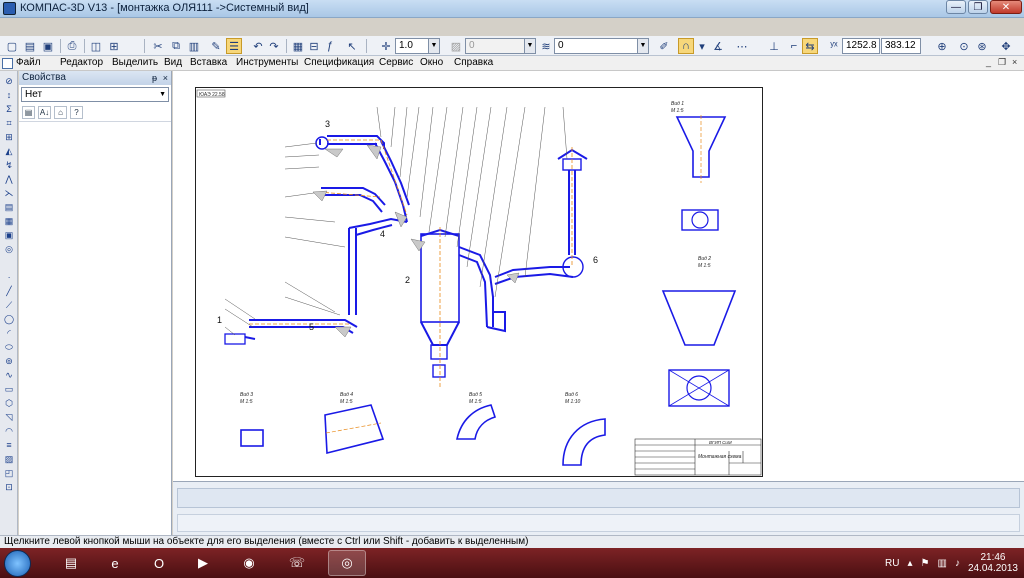 The image size is (1024, 578). I want to click on point-icon: ∙, so click(9, 277).